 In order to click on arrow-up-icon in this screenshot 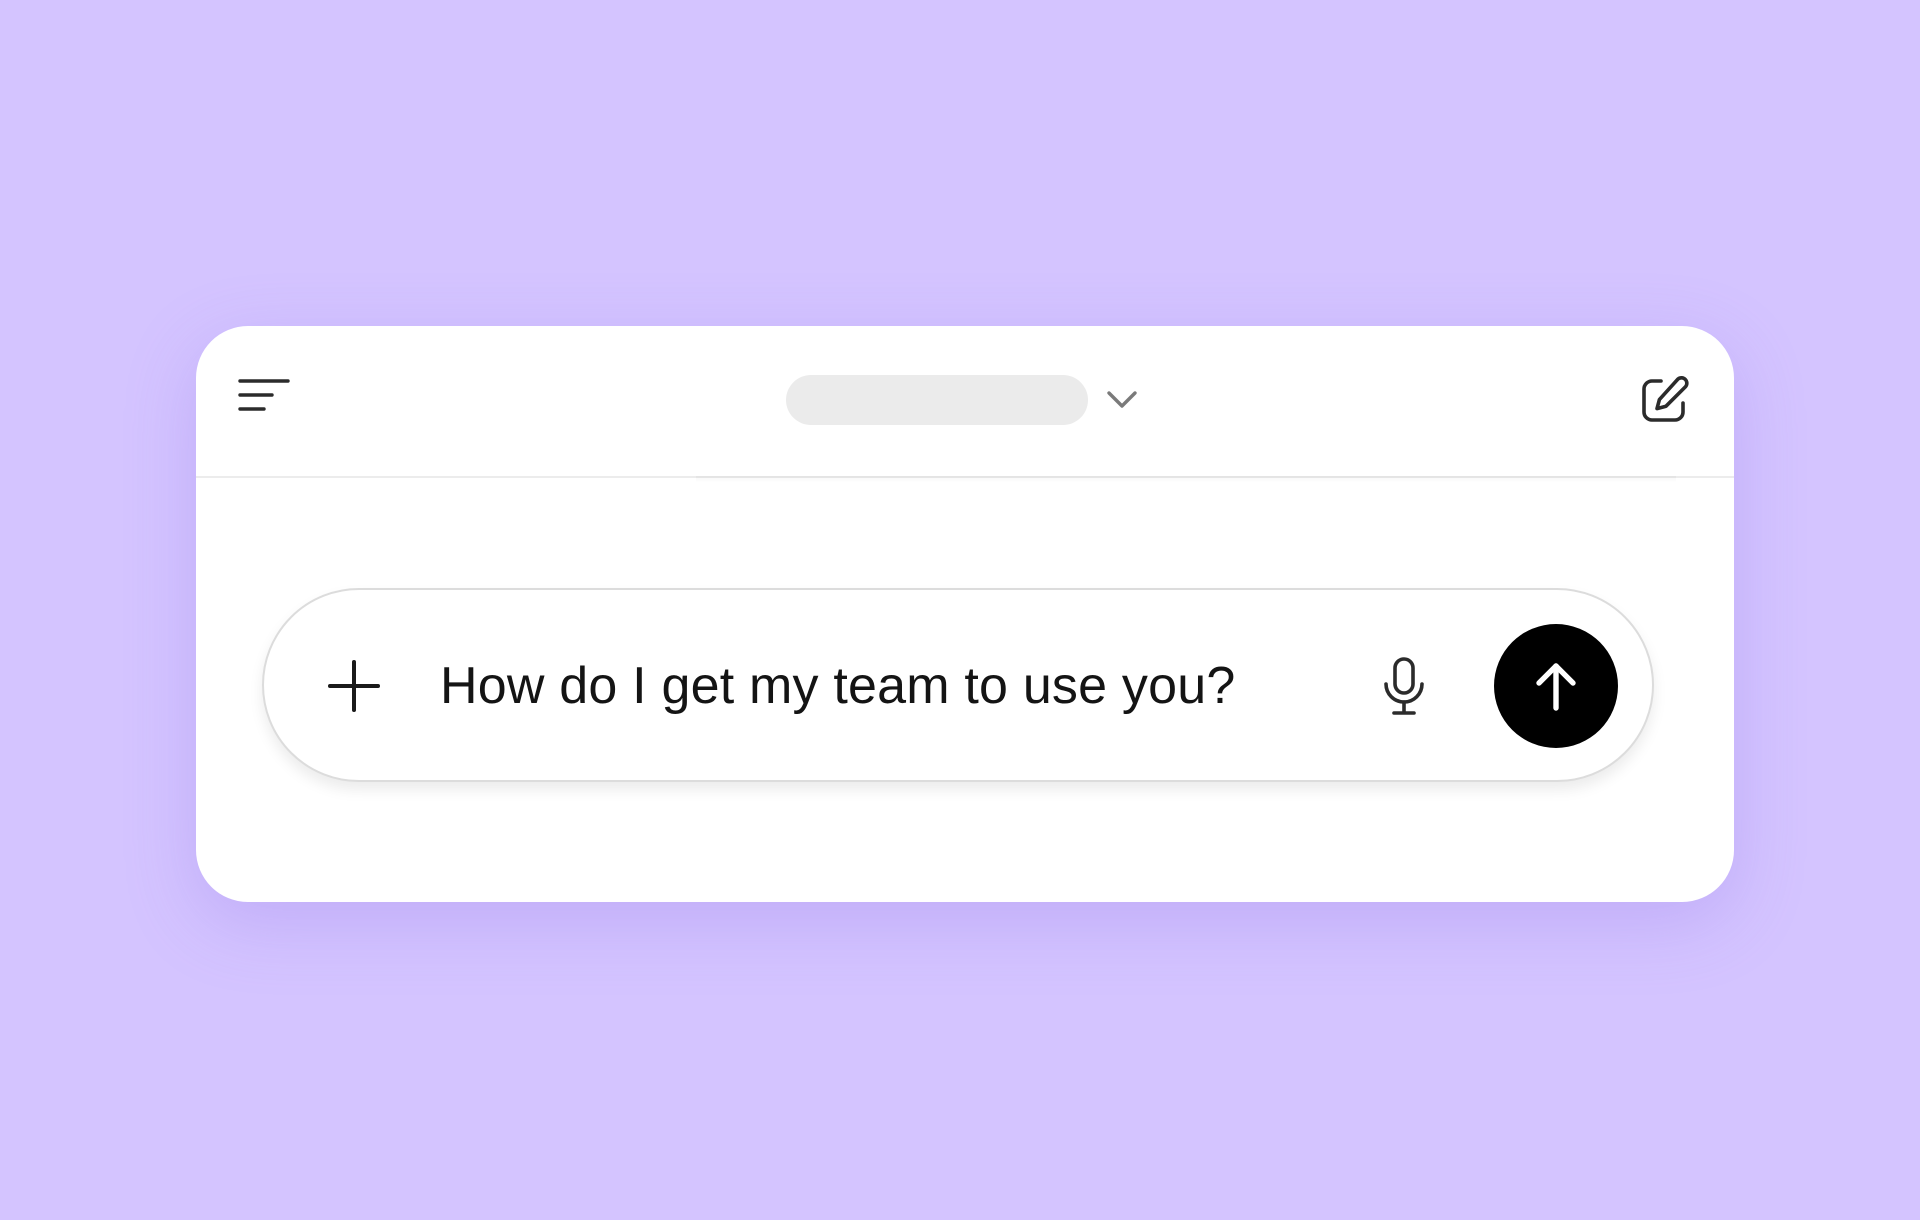, I will do `click(1556, 687)`.